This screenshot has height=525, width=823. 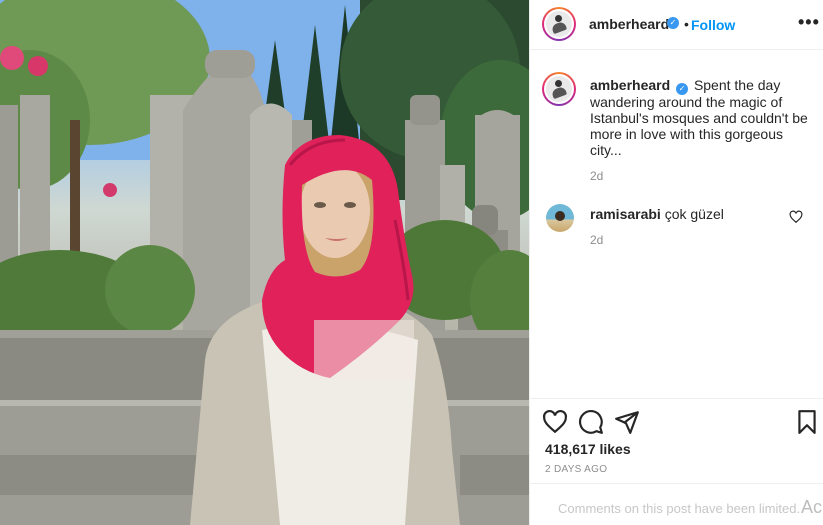 What do you see at coordinates (629, 24) in the screenshot?
I see `author-username: amberheard` at bounding box center [629, 24].